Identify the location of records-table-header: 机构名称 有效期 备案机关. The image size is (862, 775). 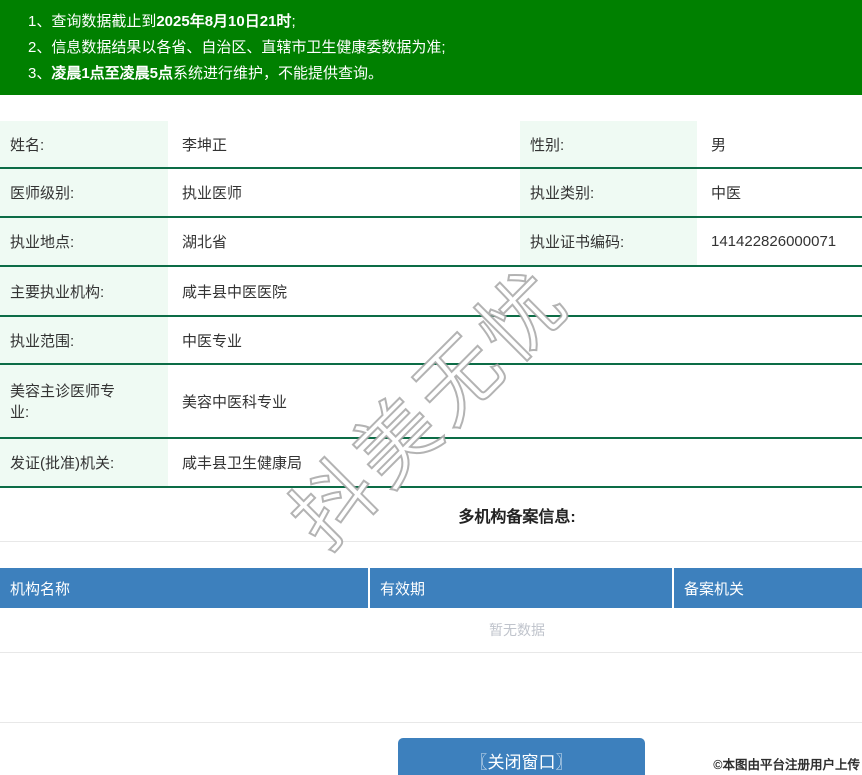
(431, 588).